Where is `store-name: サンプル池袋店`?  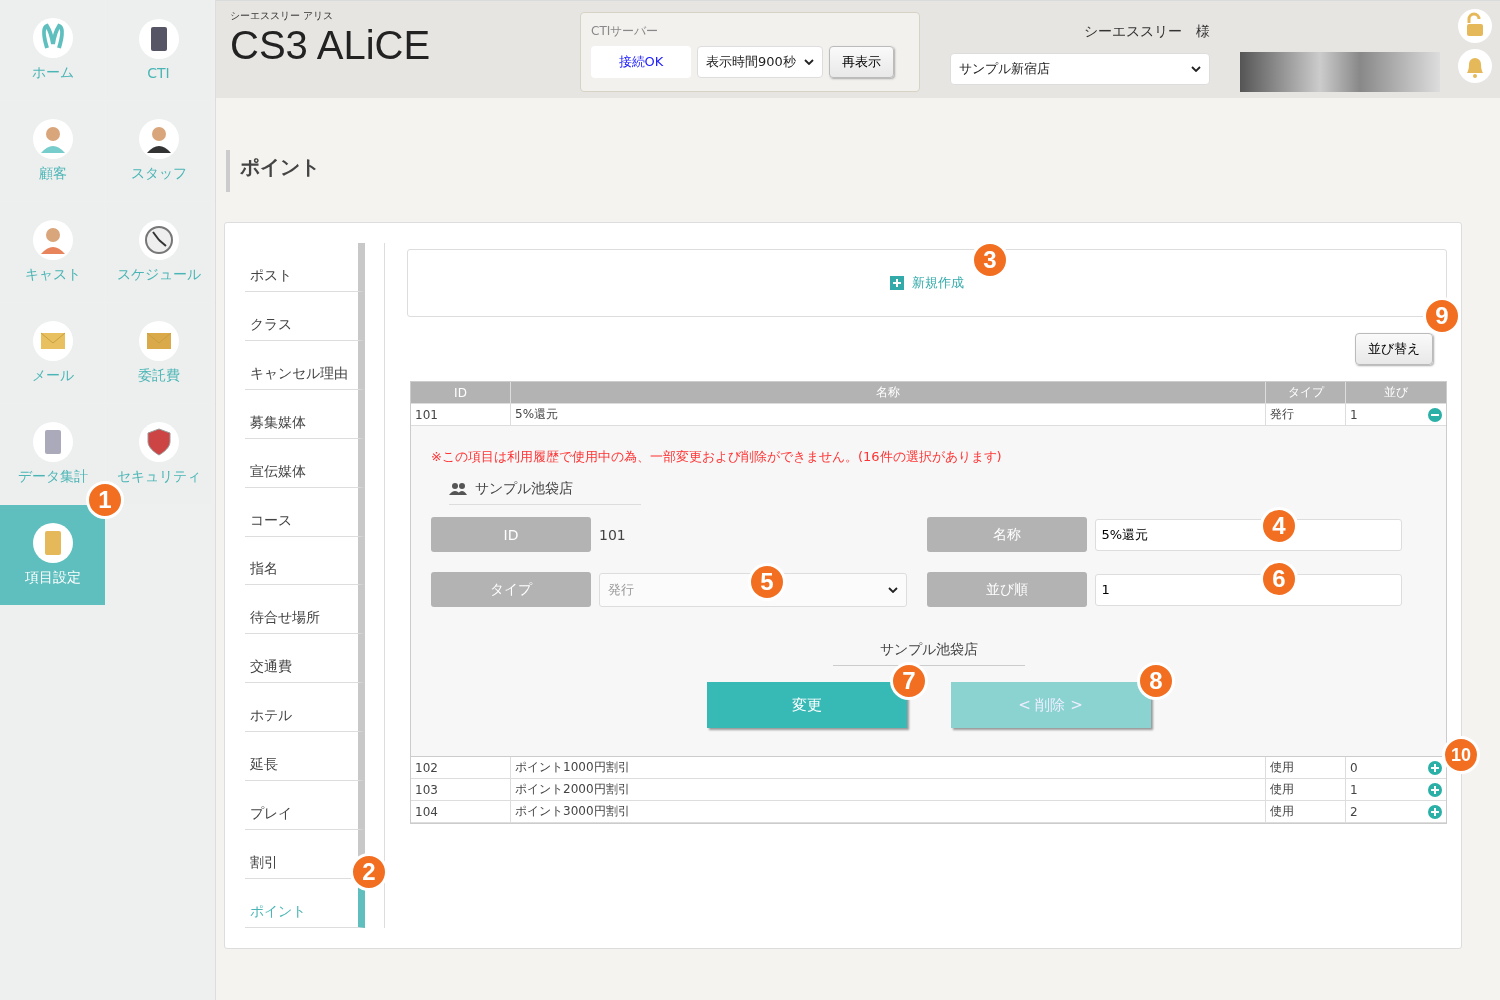 store-name: サンプル池袋店 is located at coordinates (524, 489).